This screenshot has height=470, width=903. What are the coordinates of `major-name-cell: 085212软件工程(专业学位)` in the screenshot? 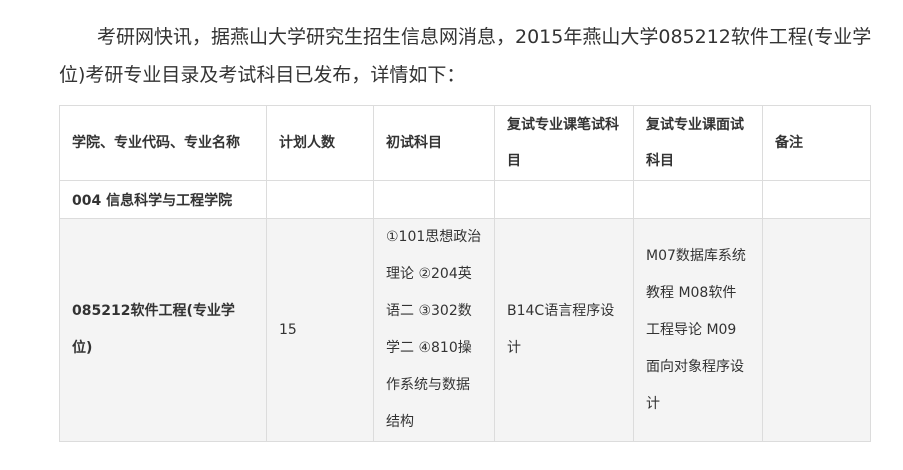 It's located at (163, 330).